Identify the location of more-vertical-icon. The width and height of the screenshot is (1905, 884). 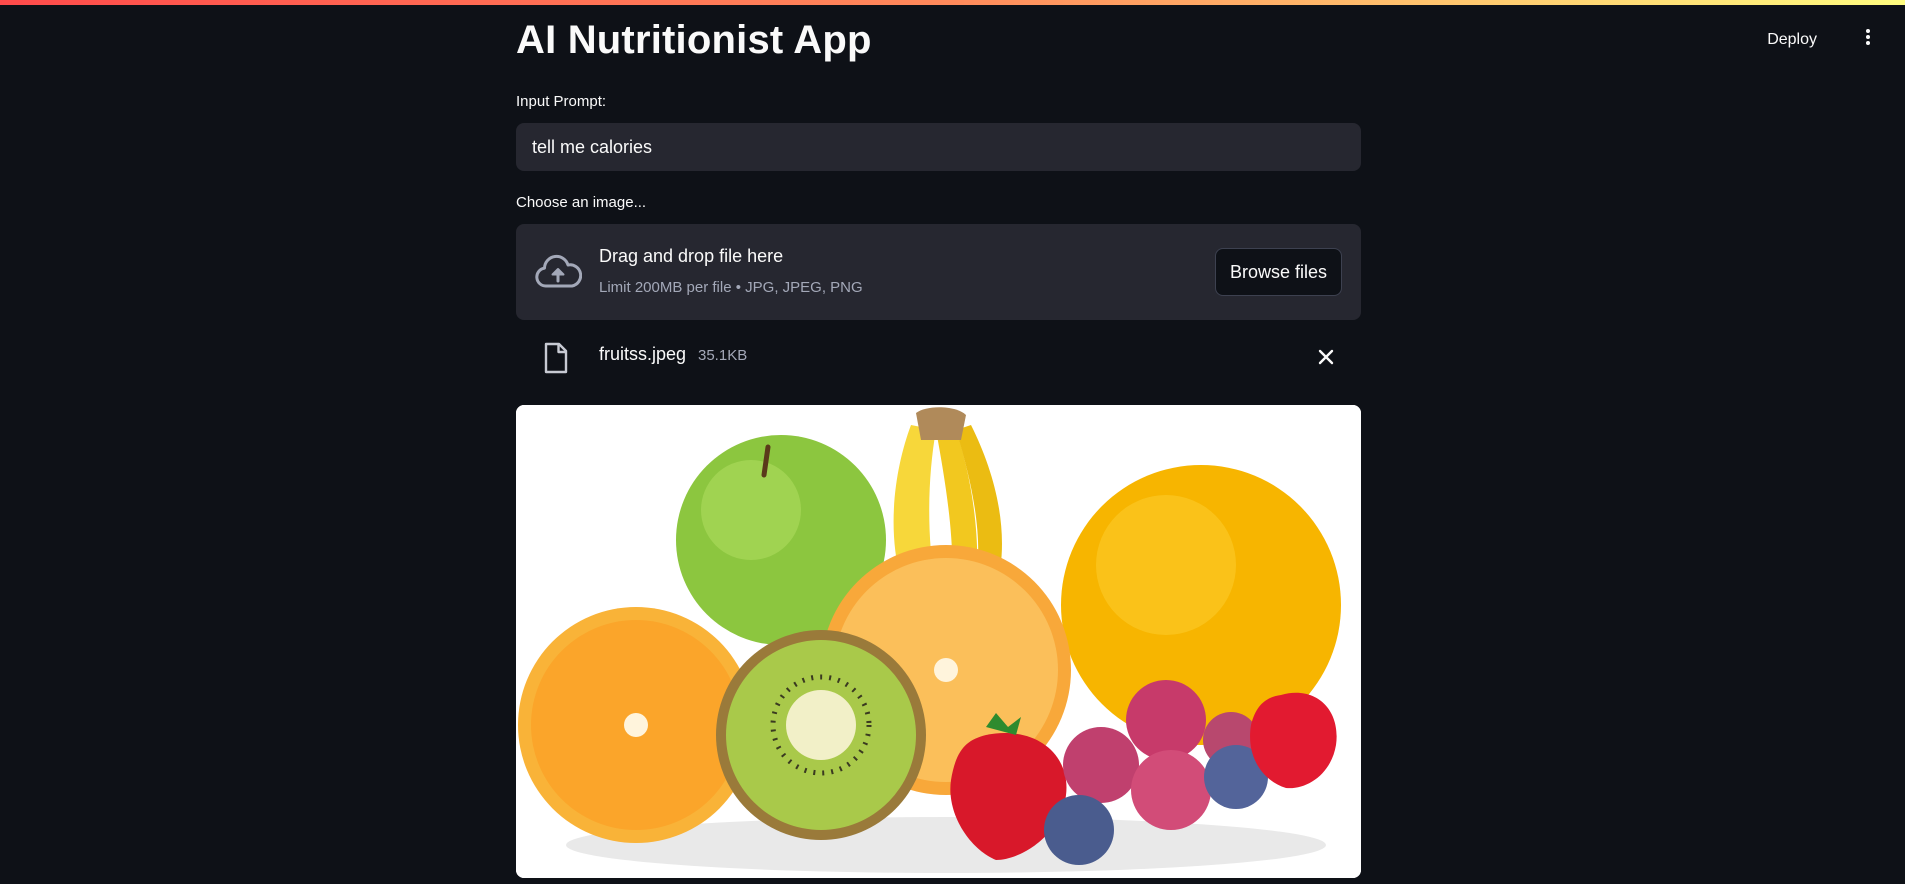
(1868, 39).